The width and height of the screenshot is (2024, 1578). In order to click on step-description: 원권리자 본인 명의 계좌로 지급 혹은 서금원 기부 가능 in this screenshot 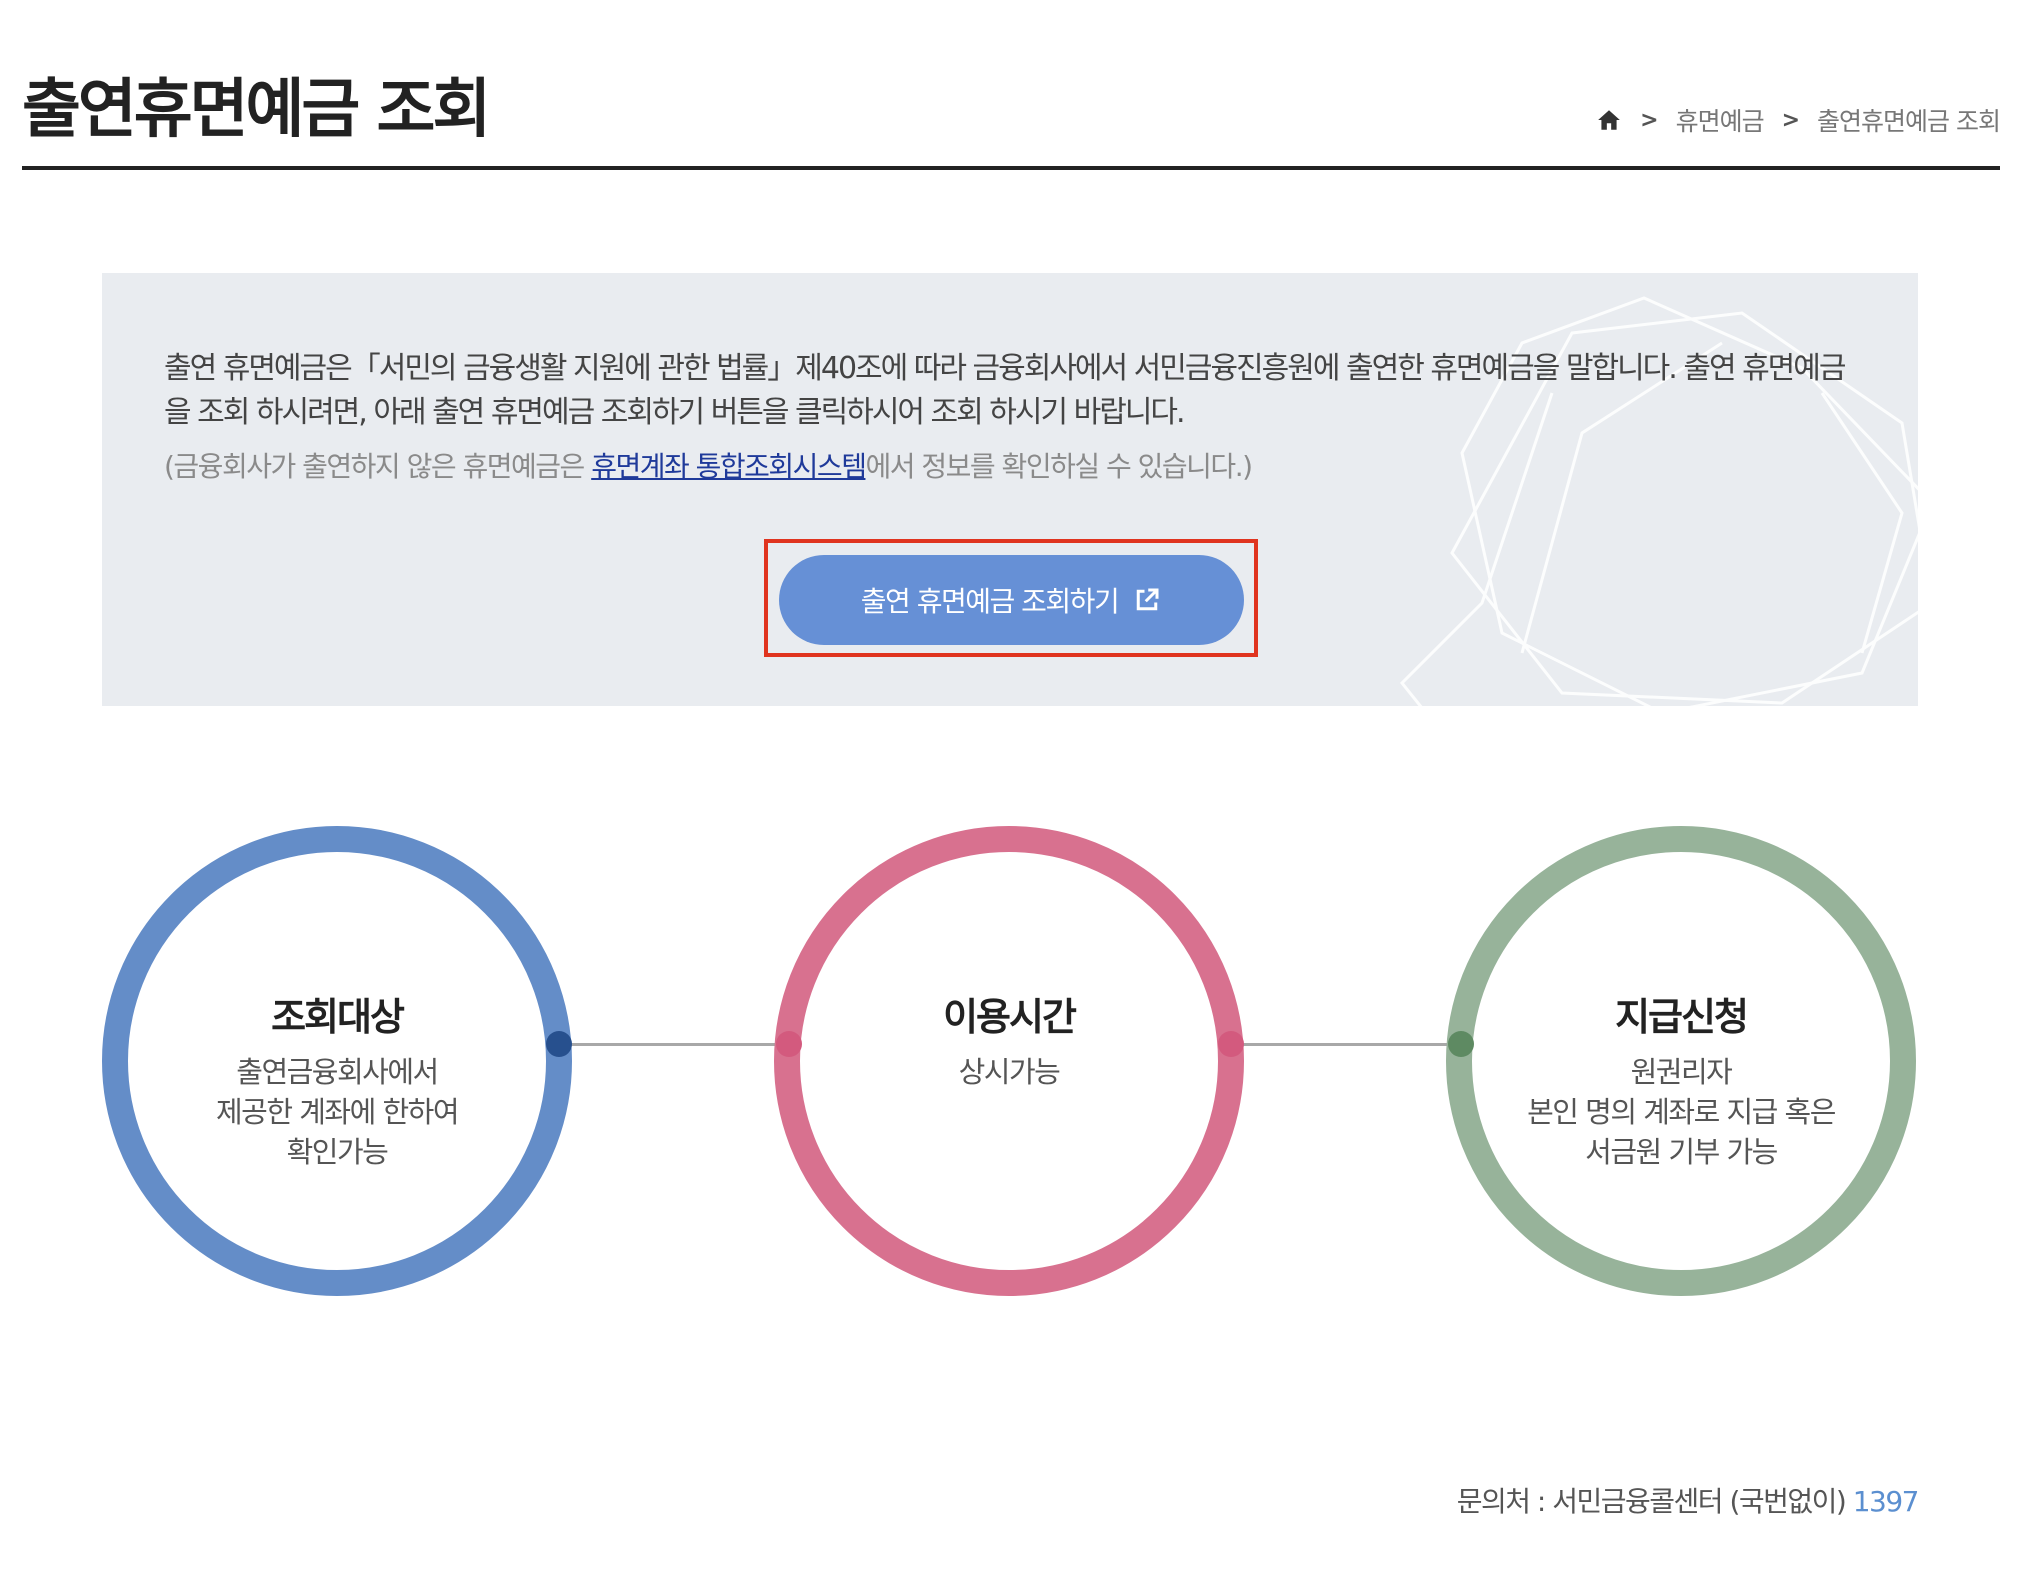, I will do `click(1681, 1112)`.